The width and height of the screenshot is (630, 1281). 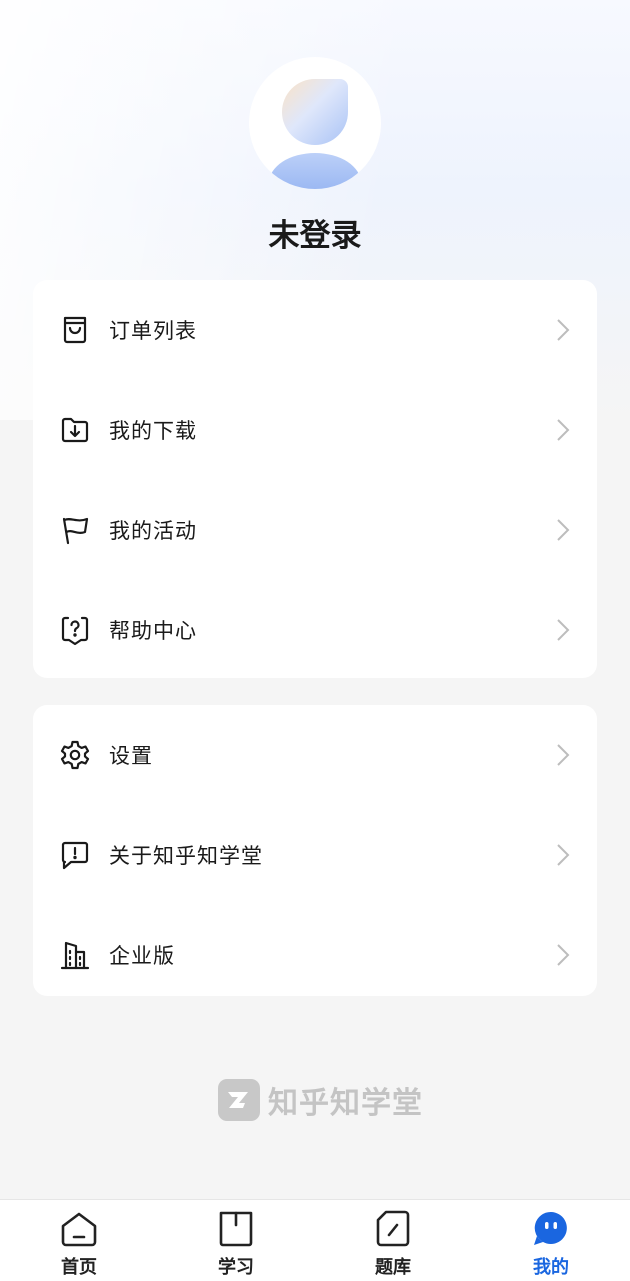 I want to click on tab-home: 首页, so click(x=79, y=1243).